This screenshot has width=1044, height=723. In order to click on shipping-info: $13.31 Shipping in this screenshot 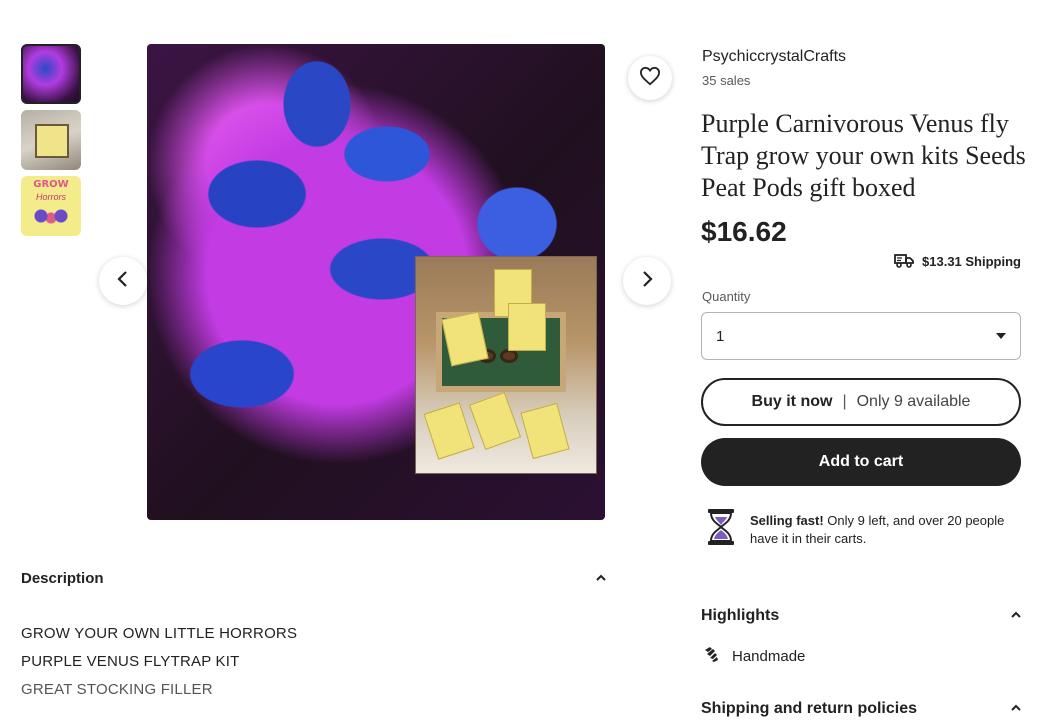, I will do `click(957, 261)`.